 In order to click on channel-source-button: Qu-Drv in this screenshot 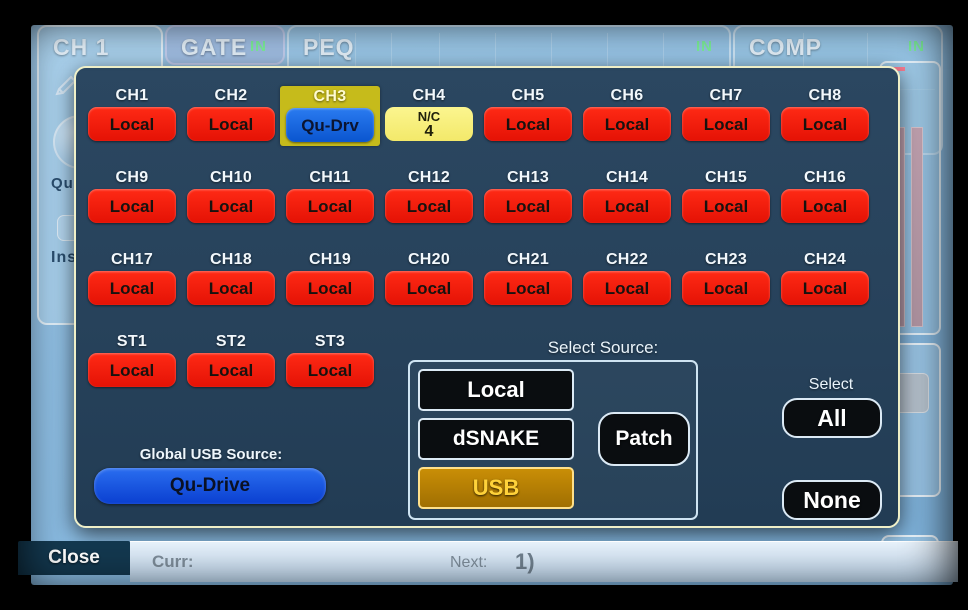, I will do `click(330, 125)`.